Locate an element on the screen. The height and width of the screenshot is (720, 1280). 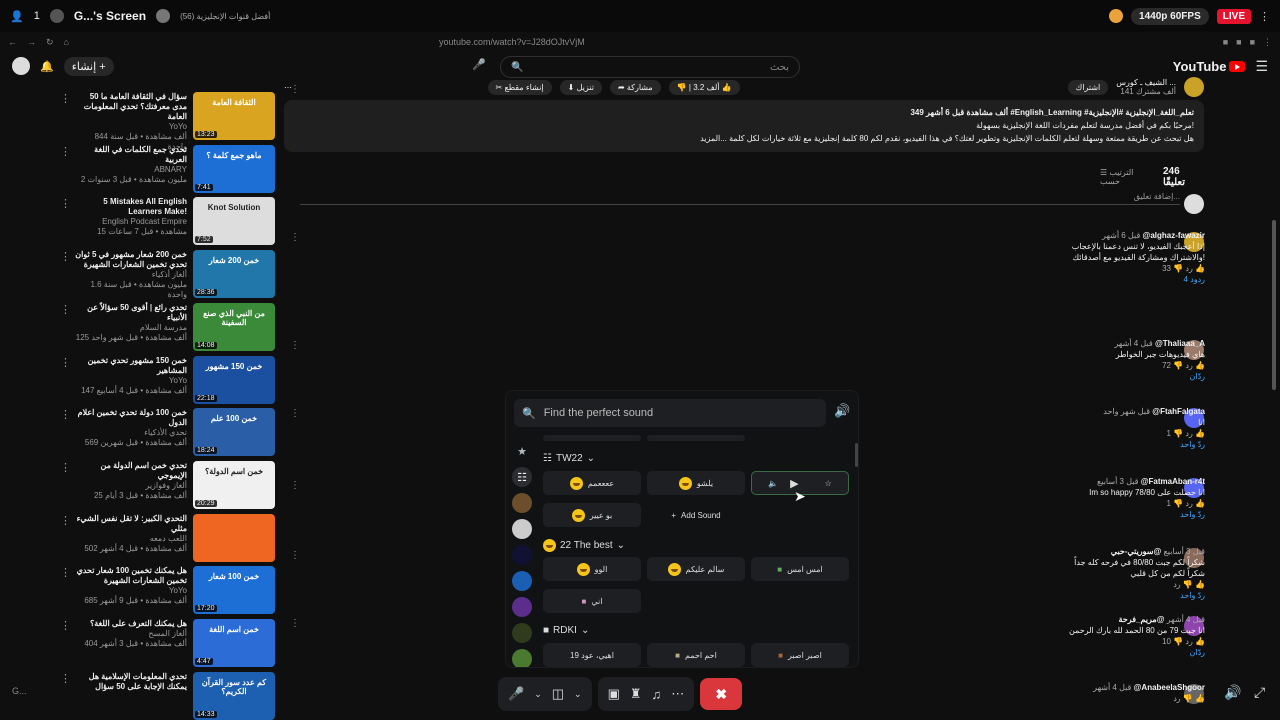
sound-search-input: Find the perfect sound is located at coordinates (598, 413).